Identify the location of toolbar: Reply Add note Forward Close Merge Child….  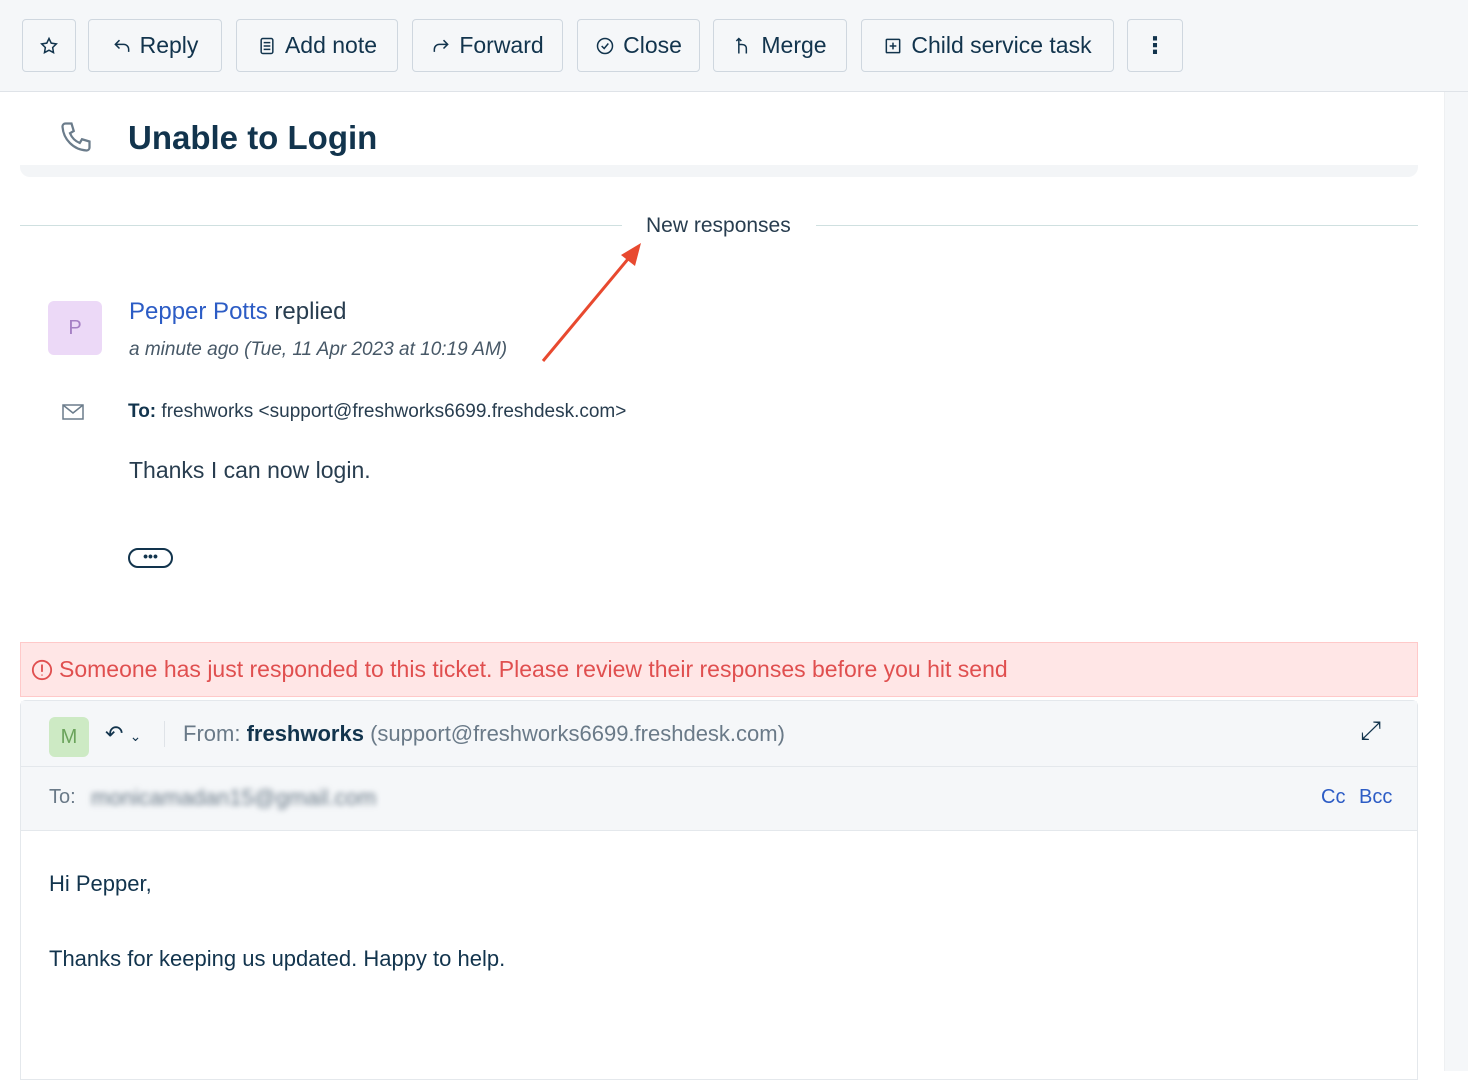
(734, 46).